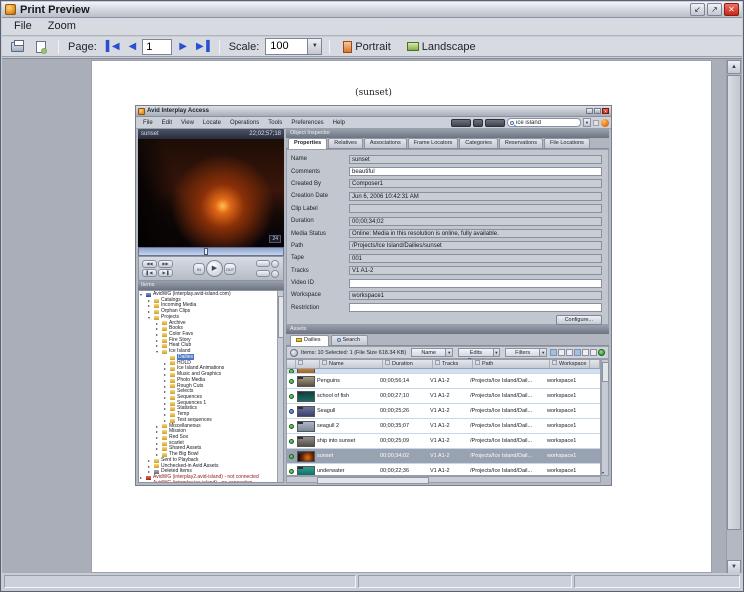 The width and height of the screenshot is (744, 592). What do you see at coordinates (441, 47) in the screenshot?
I see `landscape-button: Landscape` at bounding box center [441, 47].